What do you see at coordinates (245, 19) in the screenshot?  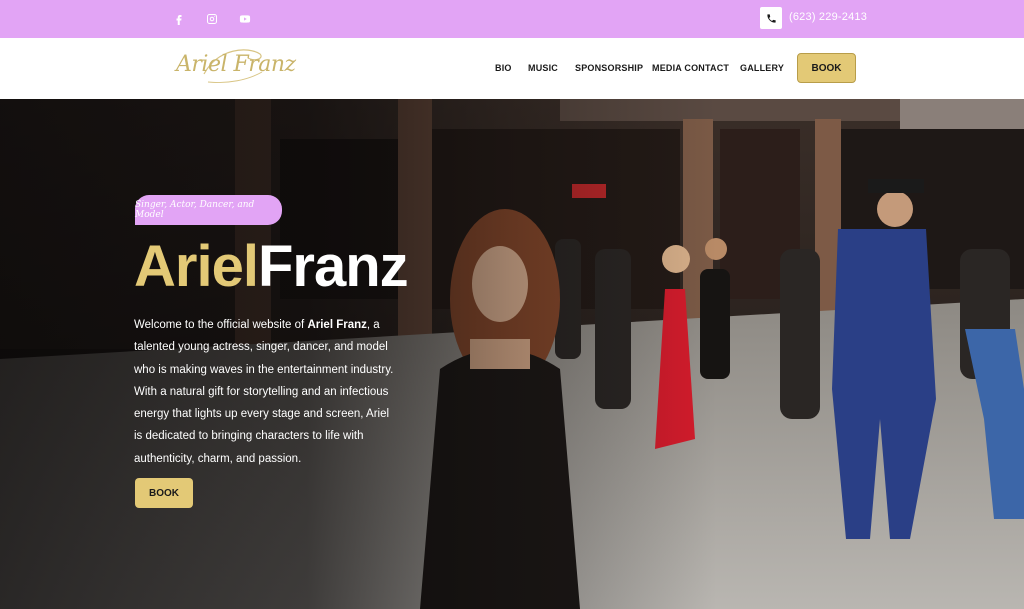 I see `youtube-icon` at bounding box center [245, 19].